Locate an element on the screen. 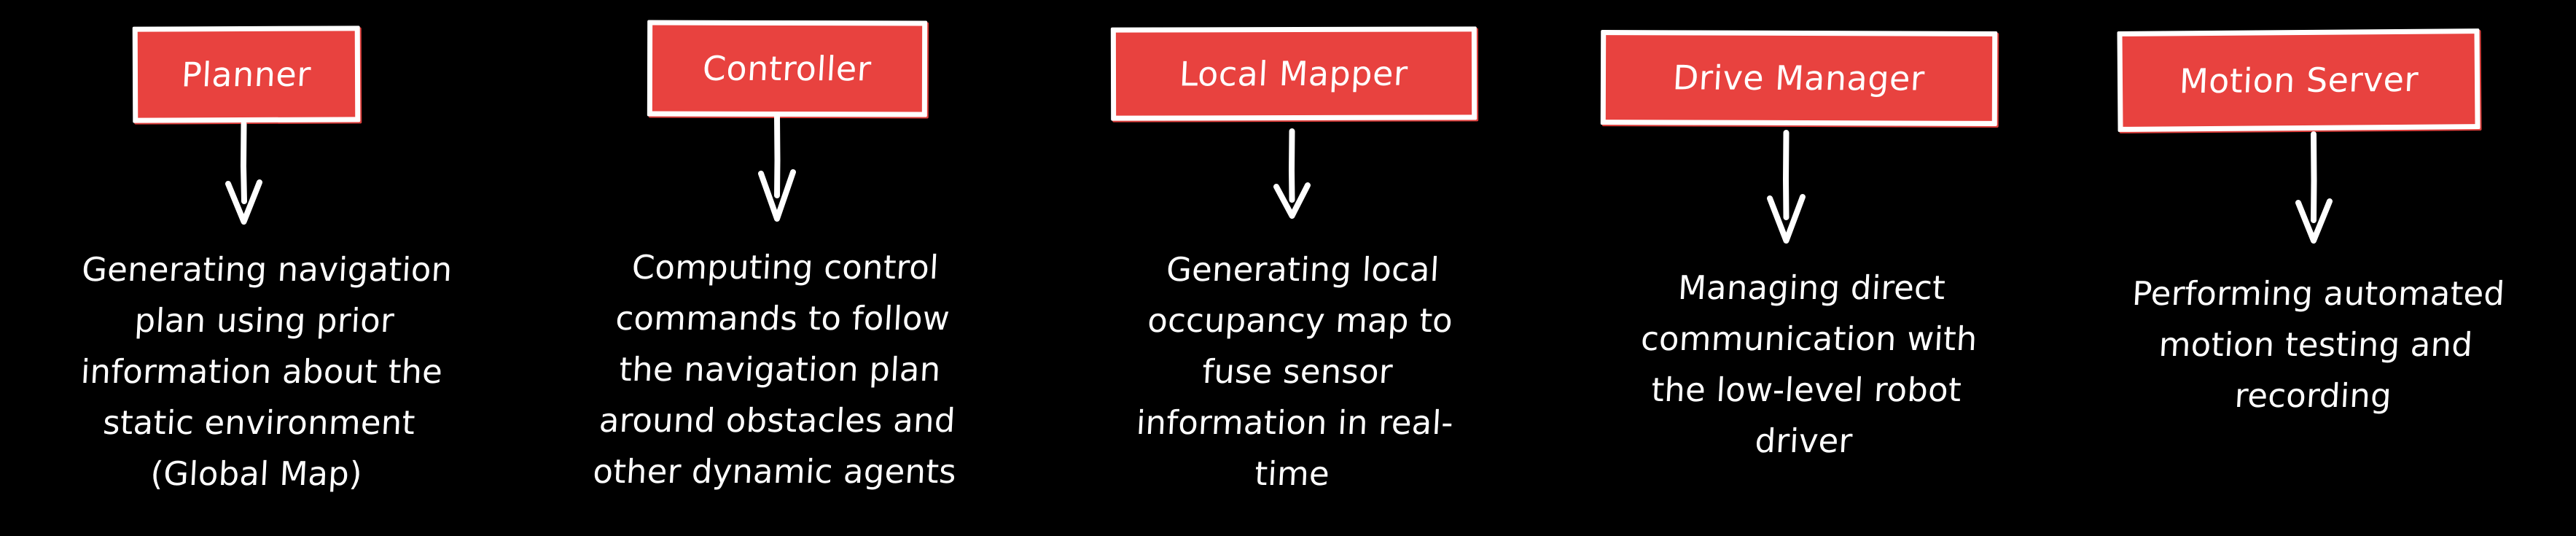 The image size is (2576, 536). desc-line: communication with is located at coordinates (1808, 338).